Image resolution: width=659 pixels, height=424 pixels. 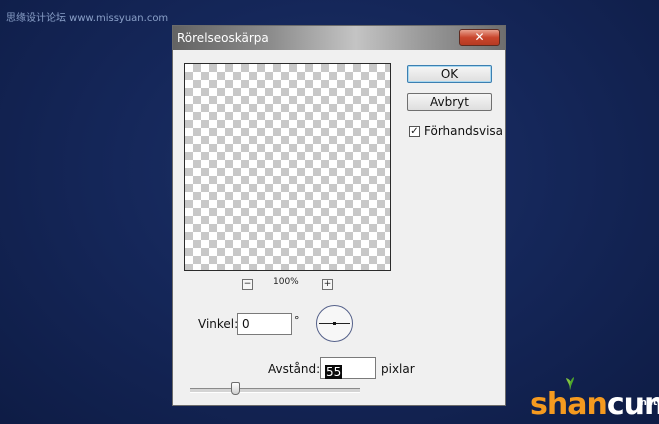 I want to click on zoom-in-button: +, so click(x=327, y=284).